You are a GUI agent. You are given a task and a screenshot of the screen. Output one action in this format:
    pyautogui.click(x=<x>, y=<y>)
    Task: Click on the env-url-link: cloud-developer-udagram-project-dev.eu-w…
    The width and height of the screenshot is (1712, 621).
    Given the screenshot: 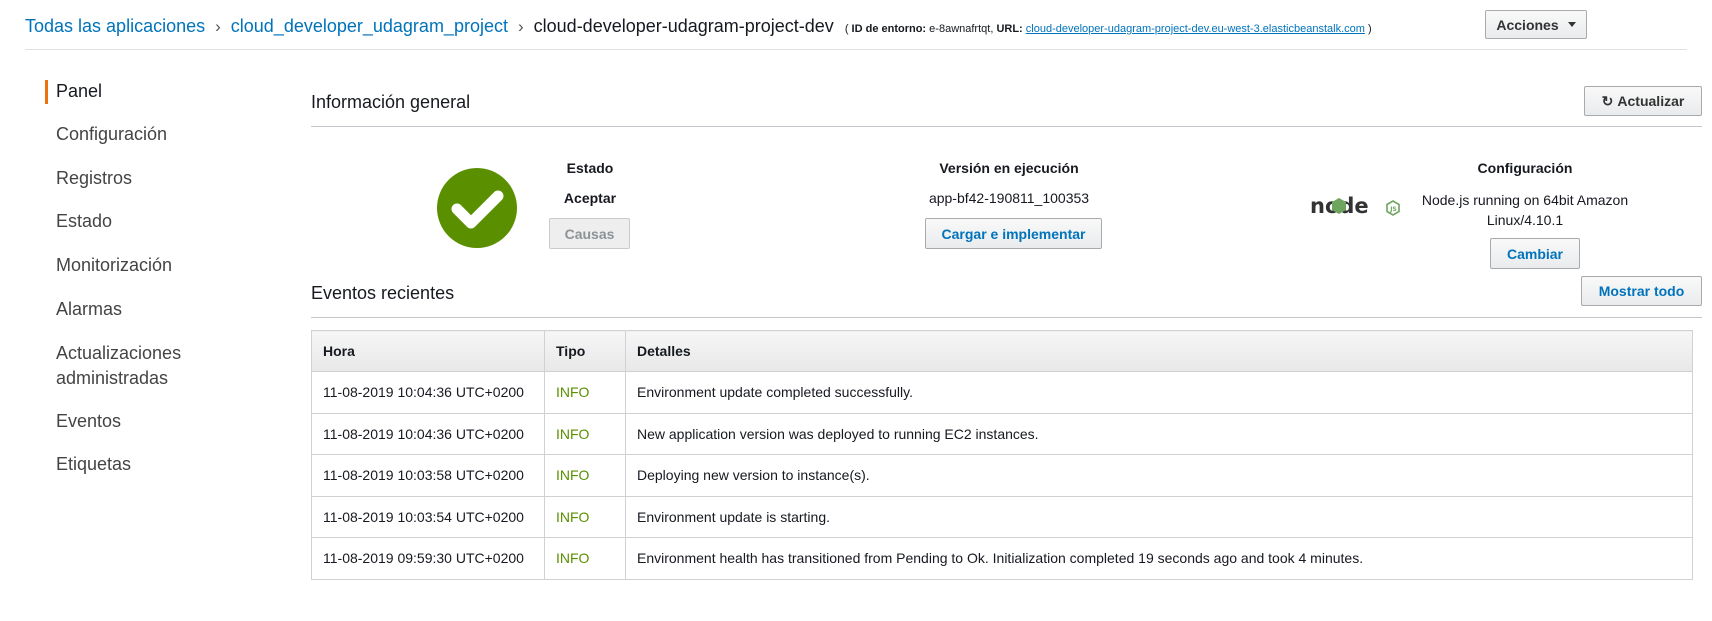 What is the action you would take?
    pyautogui.click(x=1195, y=29)
    